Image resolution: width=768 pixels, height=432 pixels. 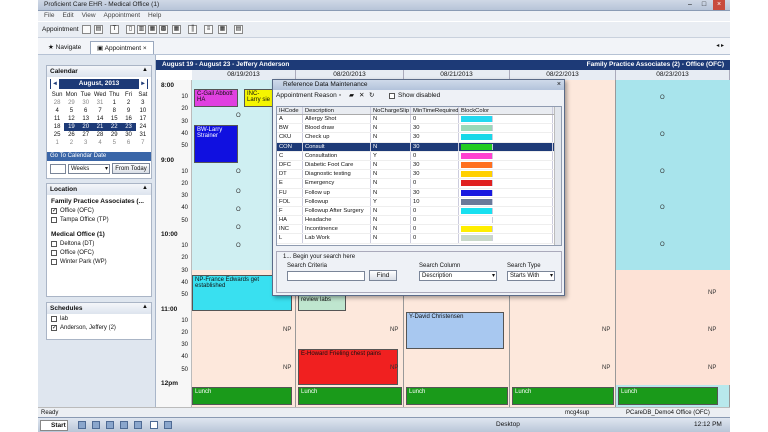 What do you see at coordinates (419, 221) in the screenshot?
I see `table-row: HA Headache N 0` at bounding box center [419, 221].